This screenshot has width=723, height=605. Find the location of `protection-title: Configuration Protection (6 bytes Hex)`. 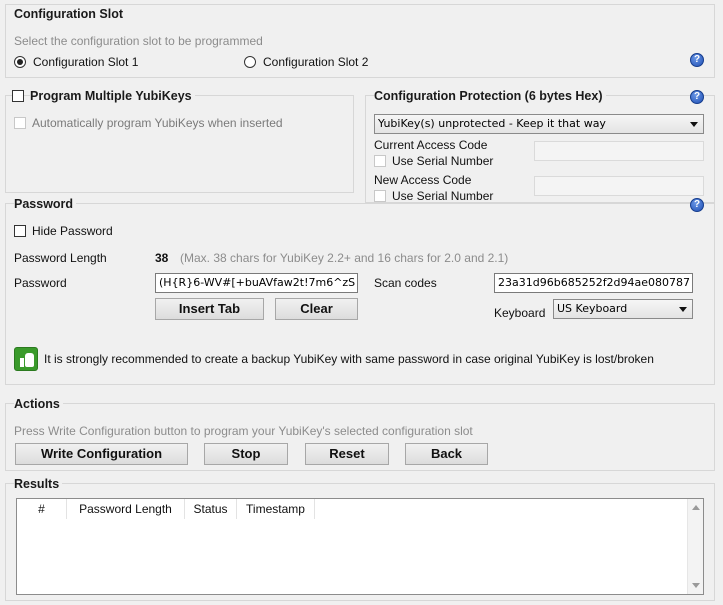

protection-title: Configuration Protection (6 bytes Hex) is located at coordinates (490, 96).